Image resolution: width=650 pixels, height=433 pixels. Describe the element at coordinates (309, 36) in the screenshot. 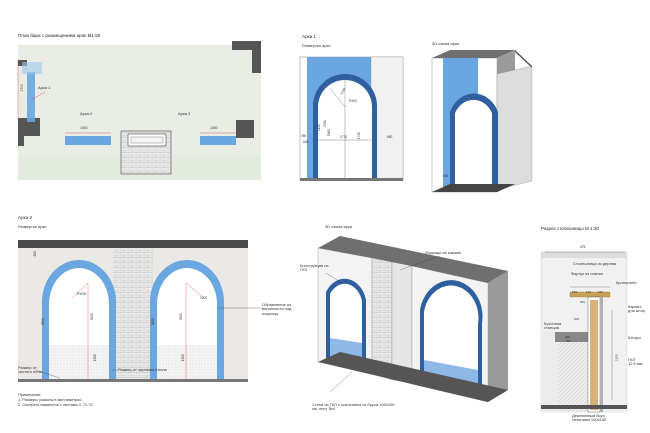

I see `arch1-title: Арка 1` at that location.